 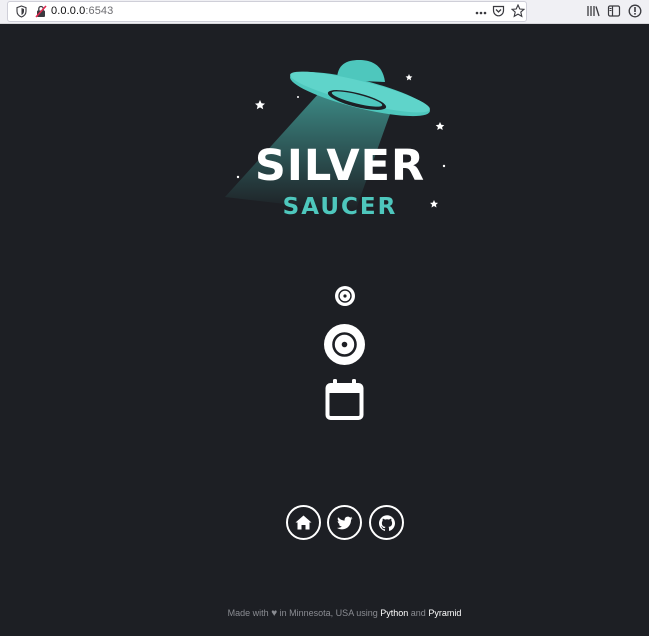 What do you see at coordinates (248, 613) in the screenshot?
I see `footer-made-with: Made with` at bounding box center [248, 613].